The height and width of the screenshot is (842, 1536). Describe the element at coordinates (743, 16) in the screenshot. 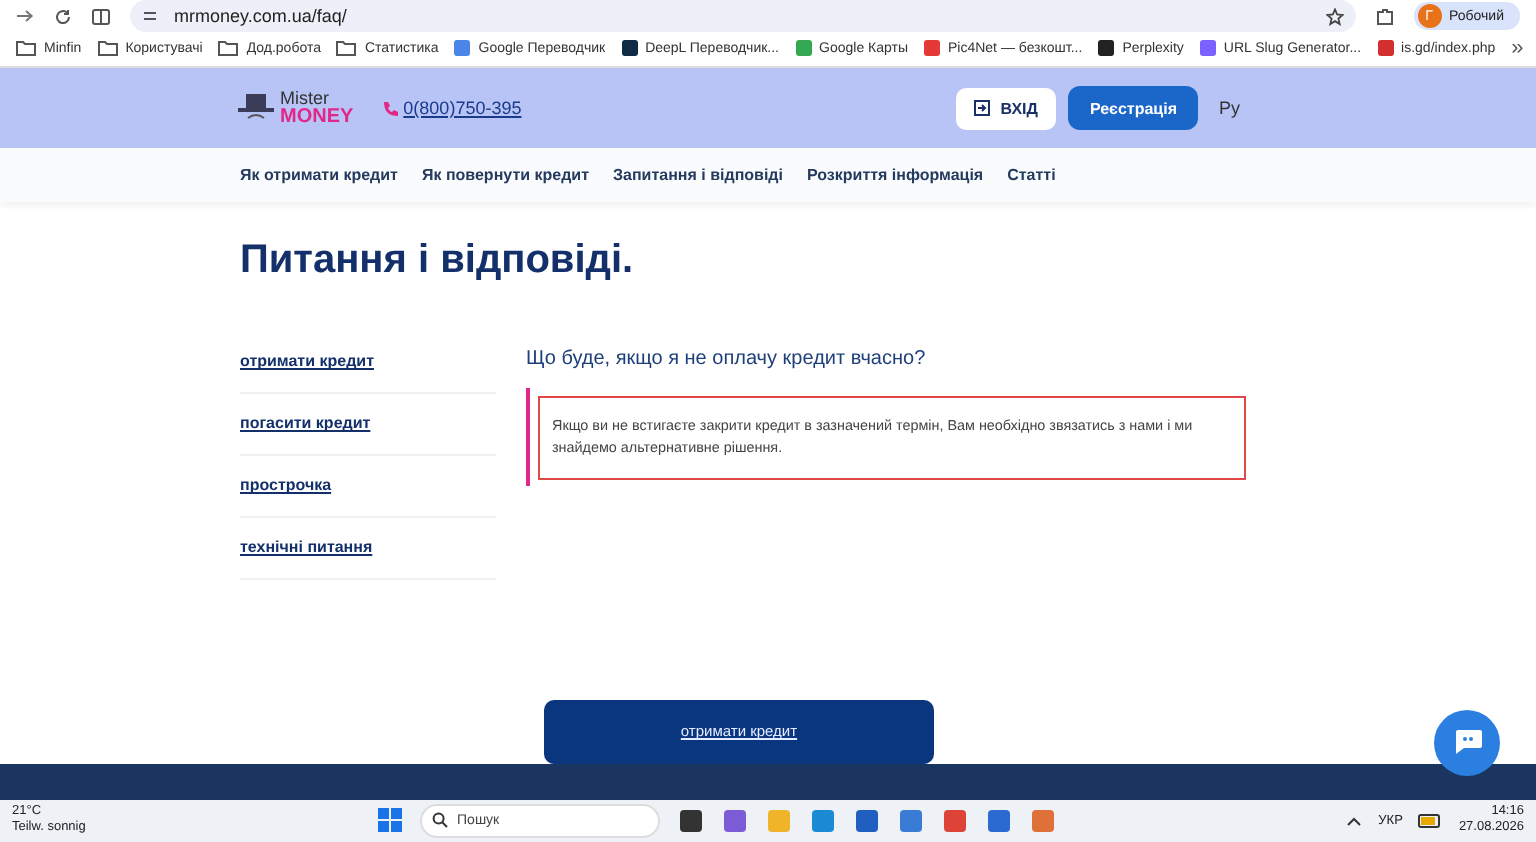

I see `address-bar: mrmoney.com.ua/faq/` at that location.